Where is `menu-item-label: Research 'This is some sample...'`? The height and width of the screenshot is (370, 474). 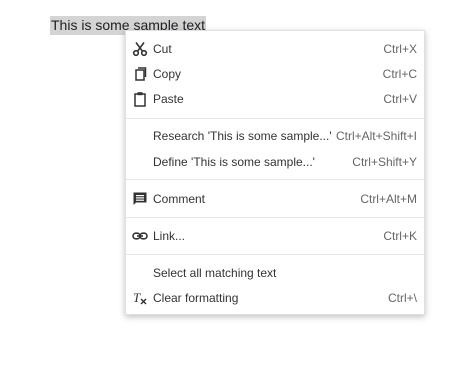 menu-item-label: Research 'This is some sample...' is located at coordinates (242, 136).